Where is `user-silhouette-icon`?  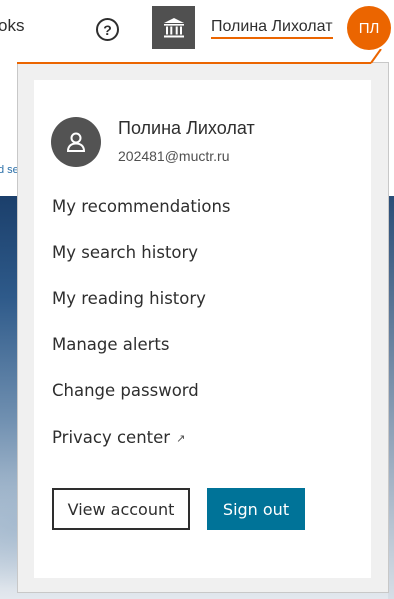 user-silhouette-icon is located at coordinates (76, 142).